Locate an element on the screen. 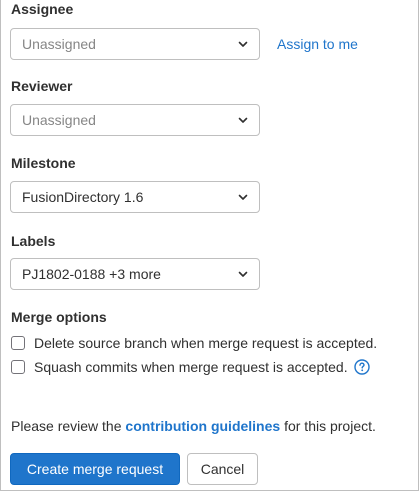 Image resolution: width=419 pixels, height=492 pixels. milestone-value: FusionDirectory 1.6 is located at coordinates (83, 197).